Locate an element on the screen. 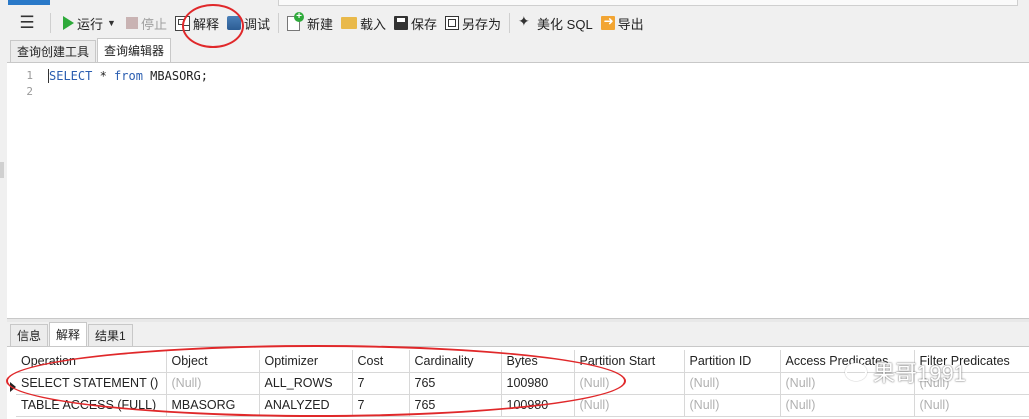 The height and width of the screenshot is (419, 1029). column-header: Optimizer is located at coordinates (306, 361).